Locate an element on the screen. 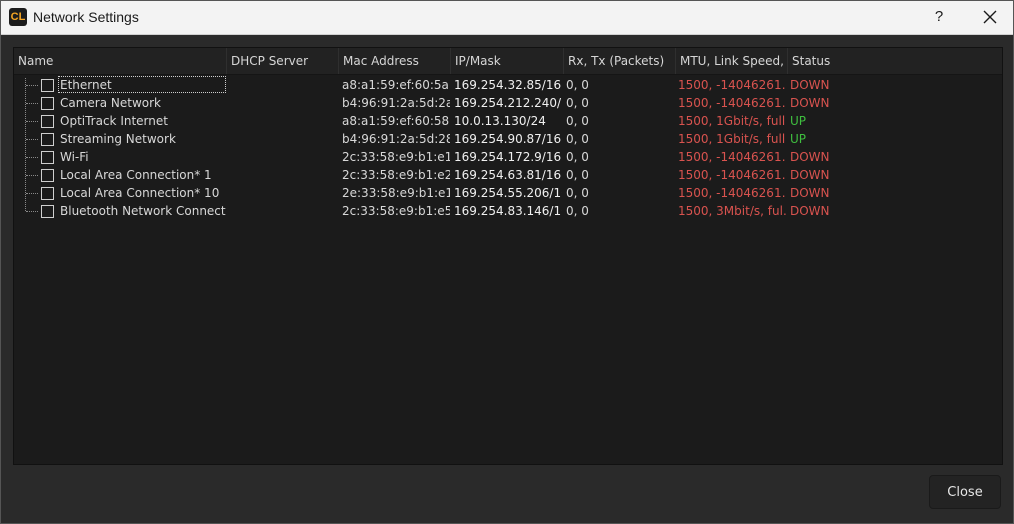 Image resolution: width=1014 pixels, height=524 pixels. adapter-name: Wi-Fi is located at coordinates (74, 157).